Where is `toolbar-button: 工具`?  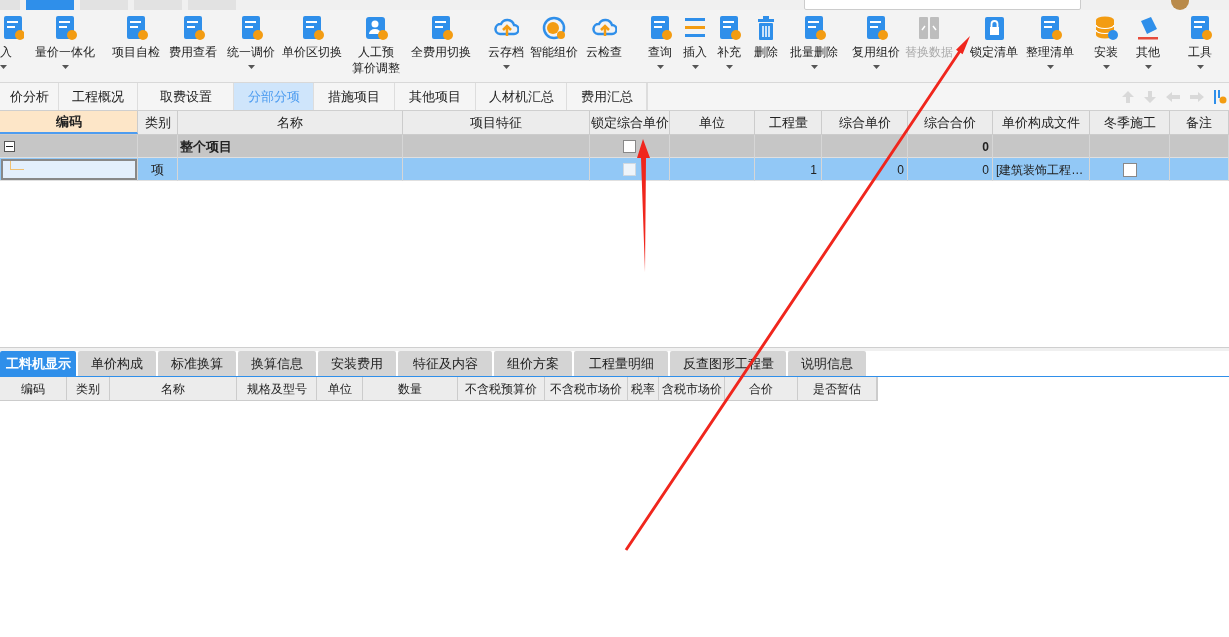
toolbar-button: 工具 is located at coordinates (1199, 42).